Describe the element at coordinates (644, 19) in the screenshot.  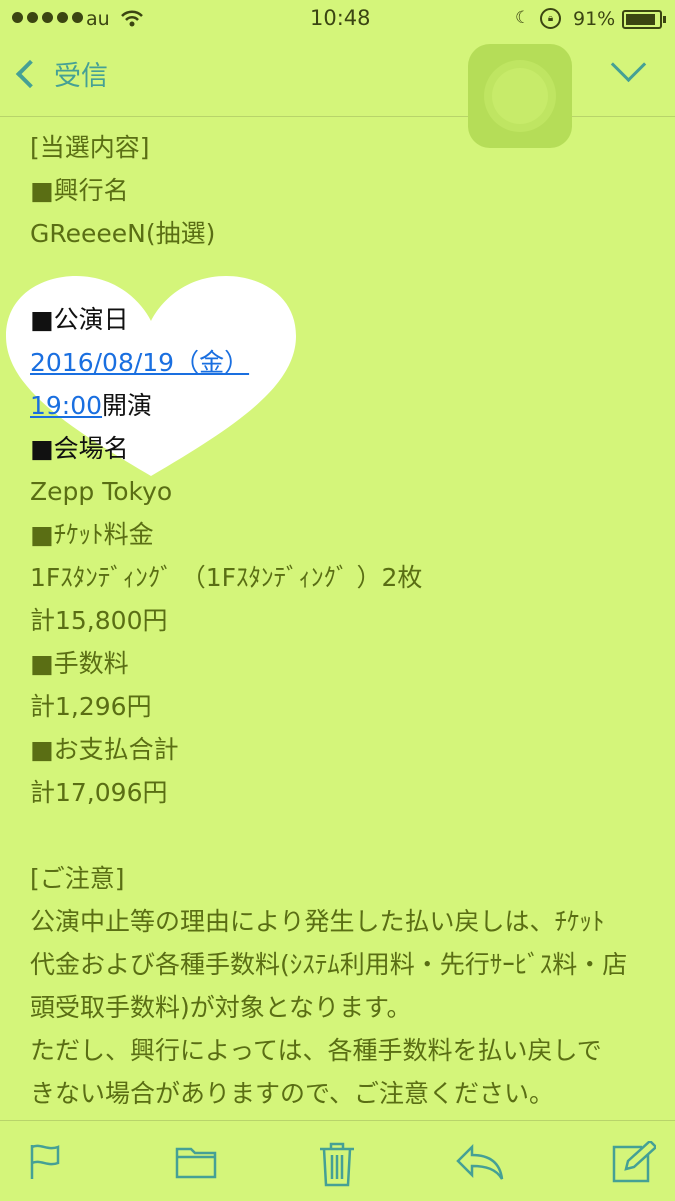
I see `battery-icon` at that location.